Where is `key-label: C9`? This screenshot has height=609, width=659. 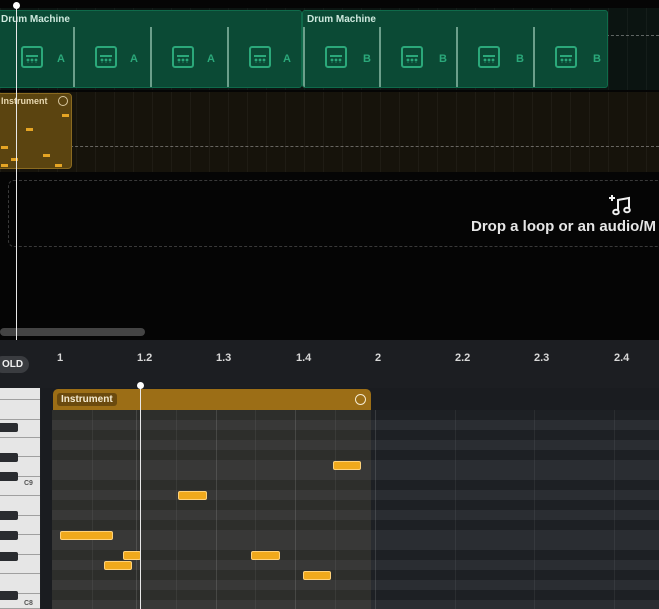 key-label: C9 is located at coordinates (28, 483).